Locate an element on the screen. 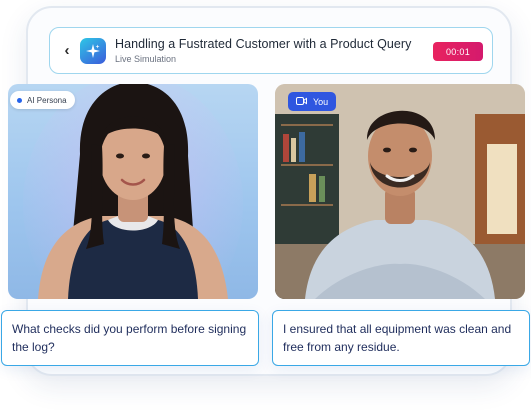 The width and height of the screenshot is (531, 418). user-tag-label: You is located at coordinates (321, 101).